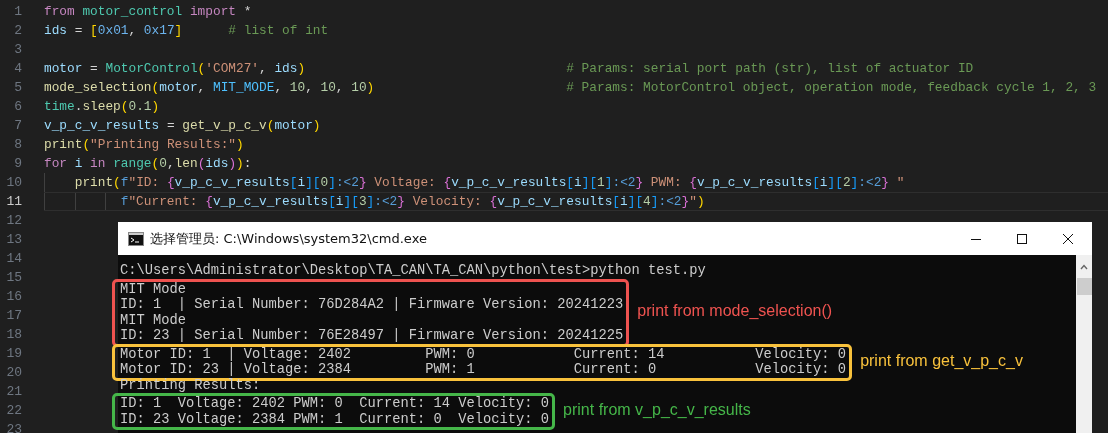 This screenshot has width=1108, height=433. What do you see at coordinates (13, 335) in the screenshot?
I see `line-number: 18` at bounding box center [13, 335].